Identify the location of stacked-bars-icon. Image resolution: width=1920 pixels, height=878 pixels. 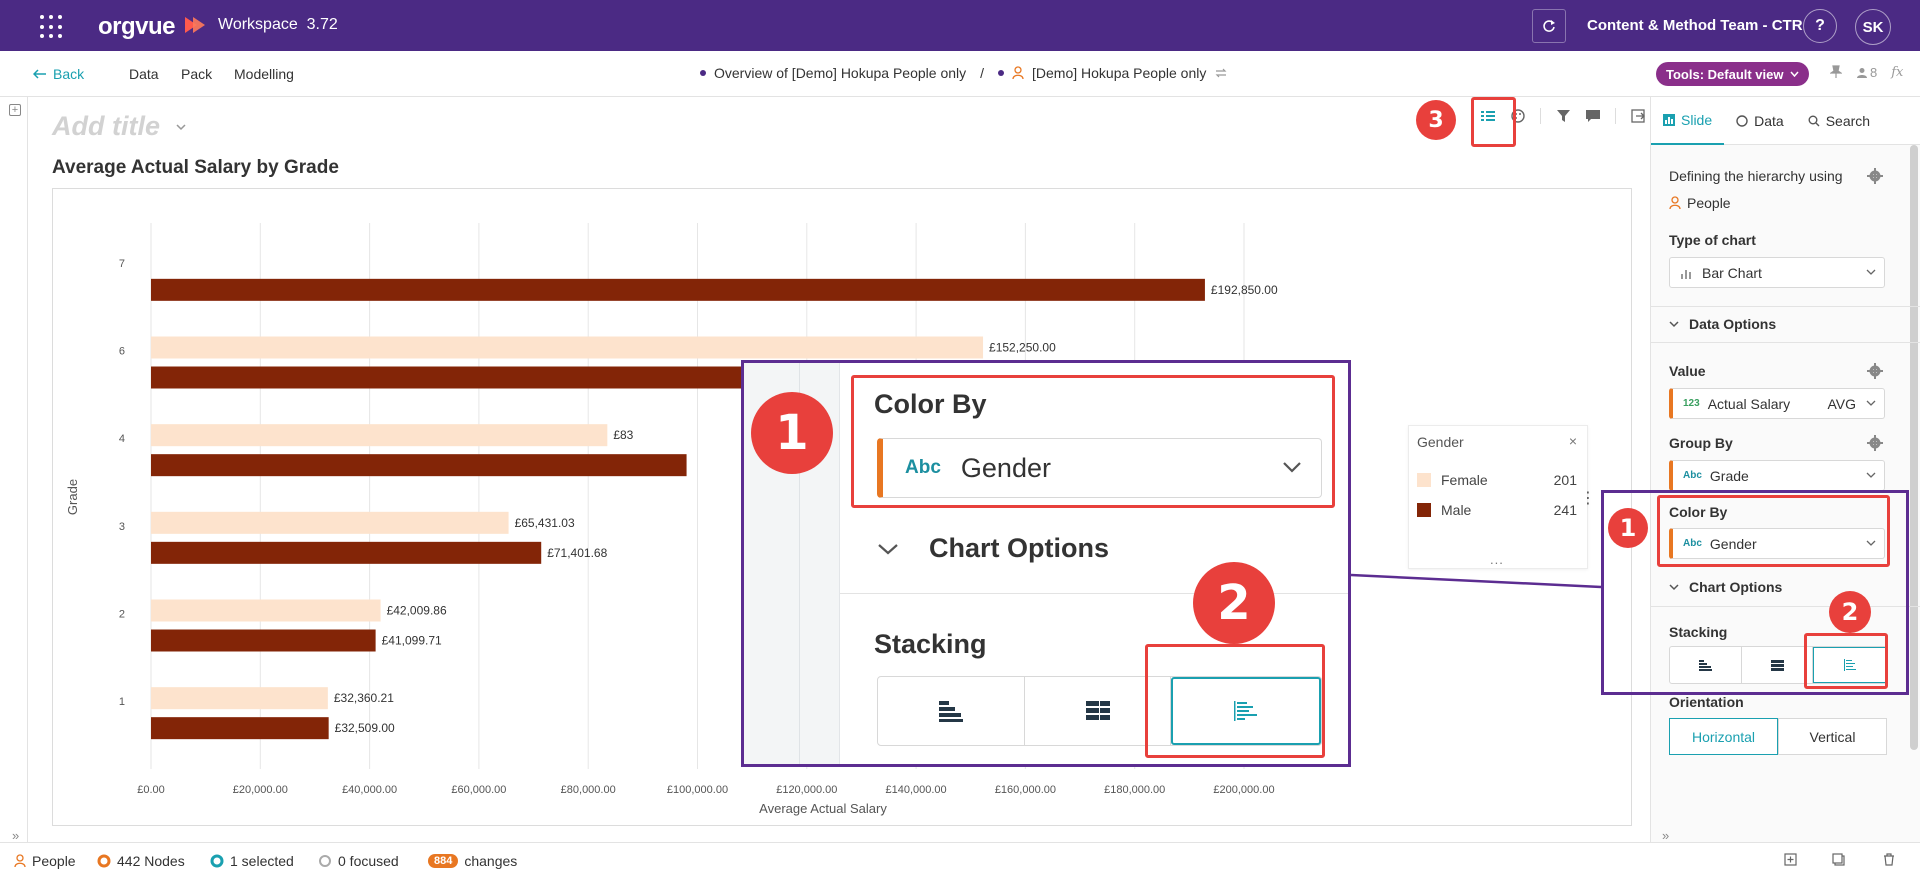
(1097, 710).